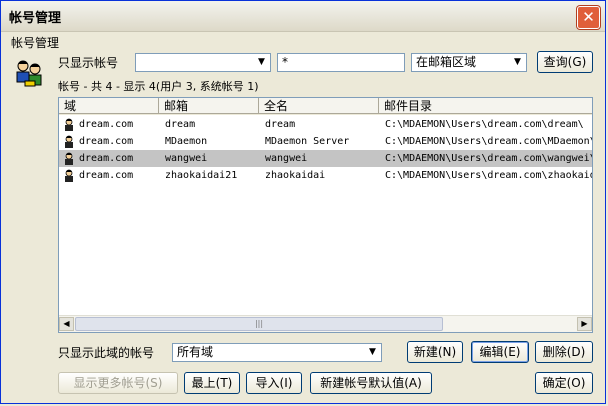 The image size is (608, 406). Describe the element at coordinates (186, 158) in the screenshot. I see `cell-mailbox: wangwei` at that location.